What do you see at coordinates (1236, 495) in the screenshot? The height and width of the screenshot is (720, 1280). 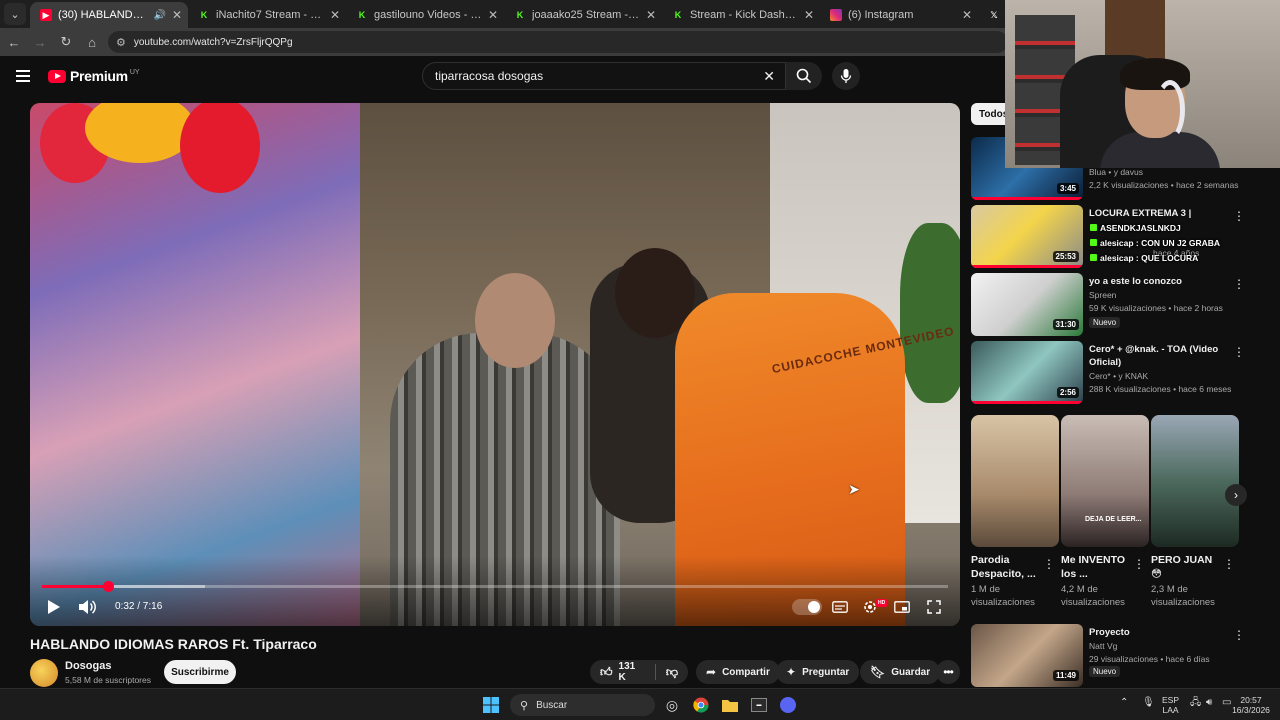 I see `shorts-next-button: ›` at bounding box center [1236, 495].